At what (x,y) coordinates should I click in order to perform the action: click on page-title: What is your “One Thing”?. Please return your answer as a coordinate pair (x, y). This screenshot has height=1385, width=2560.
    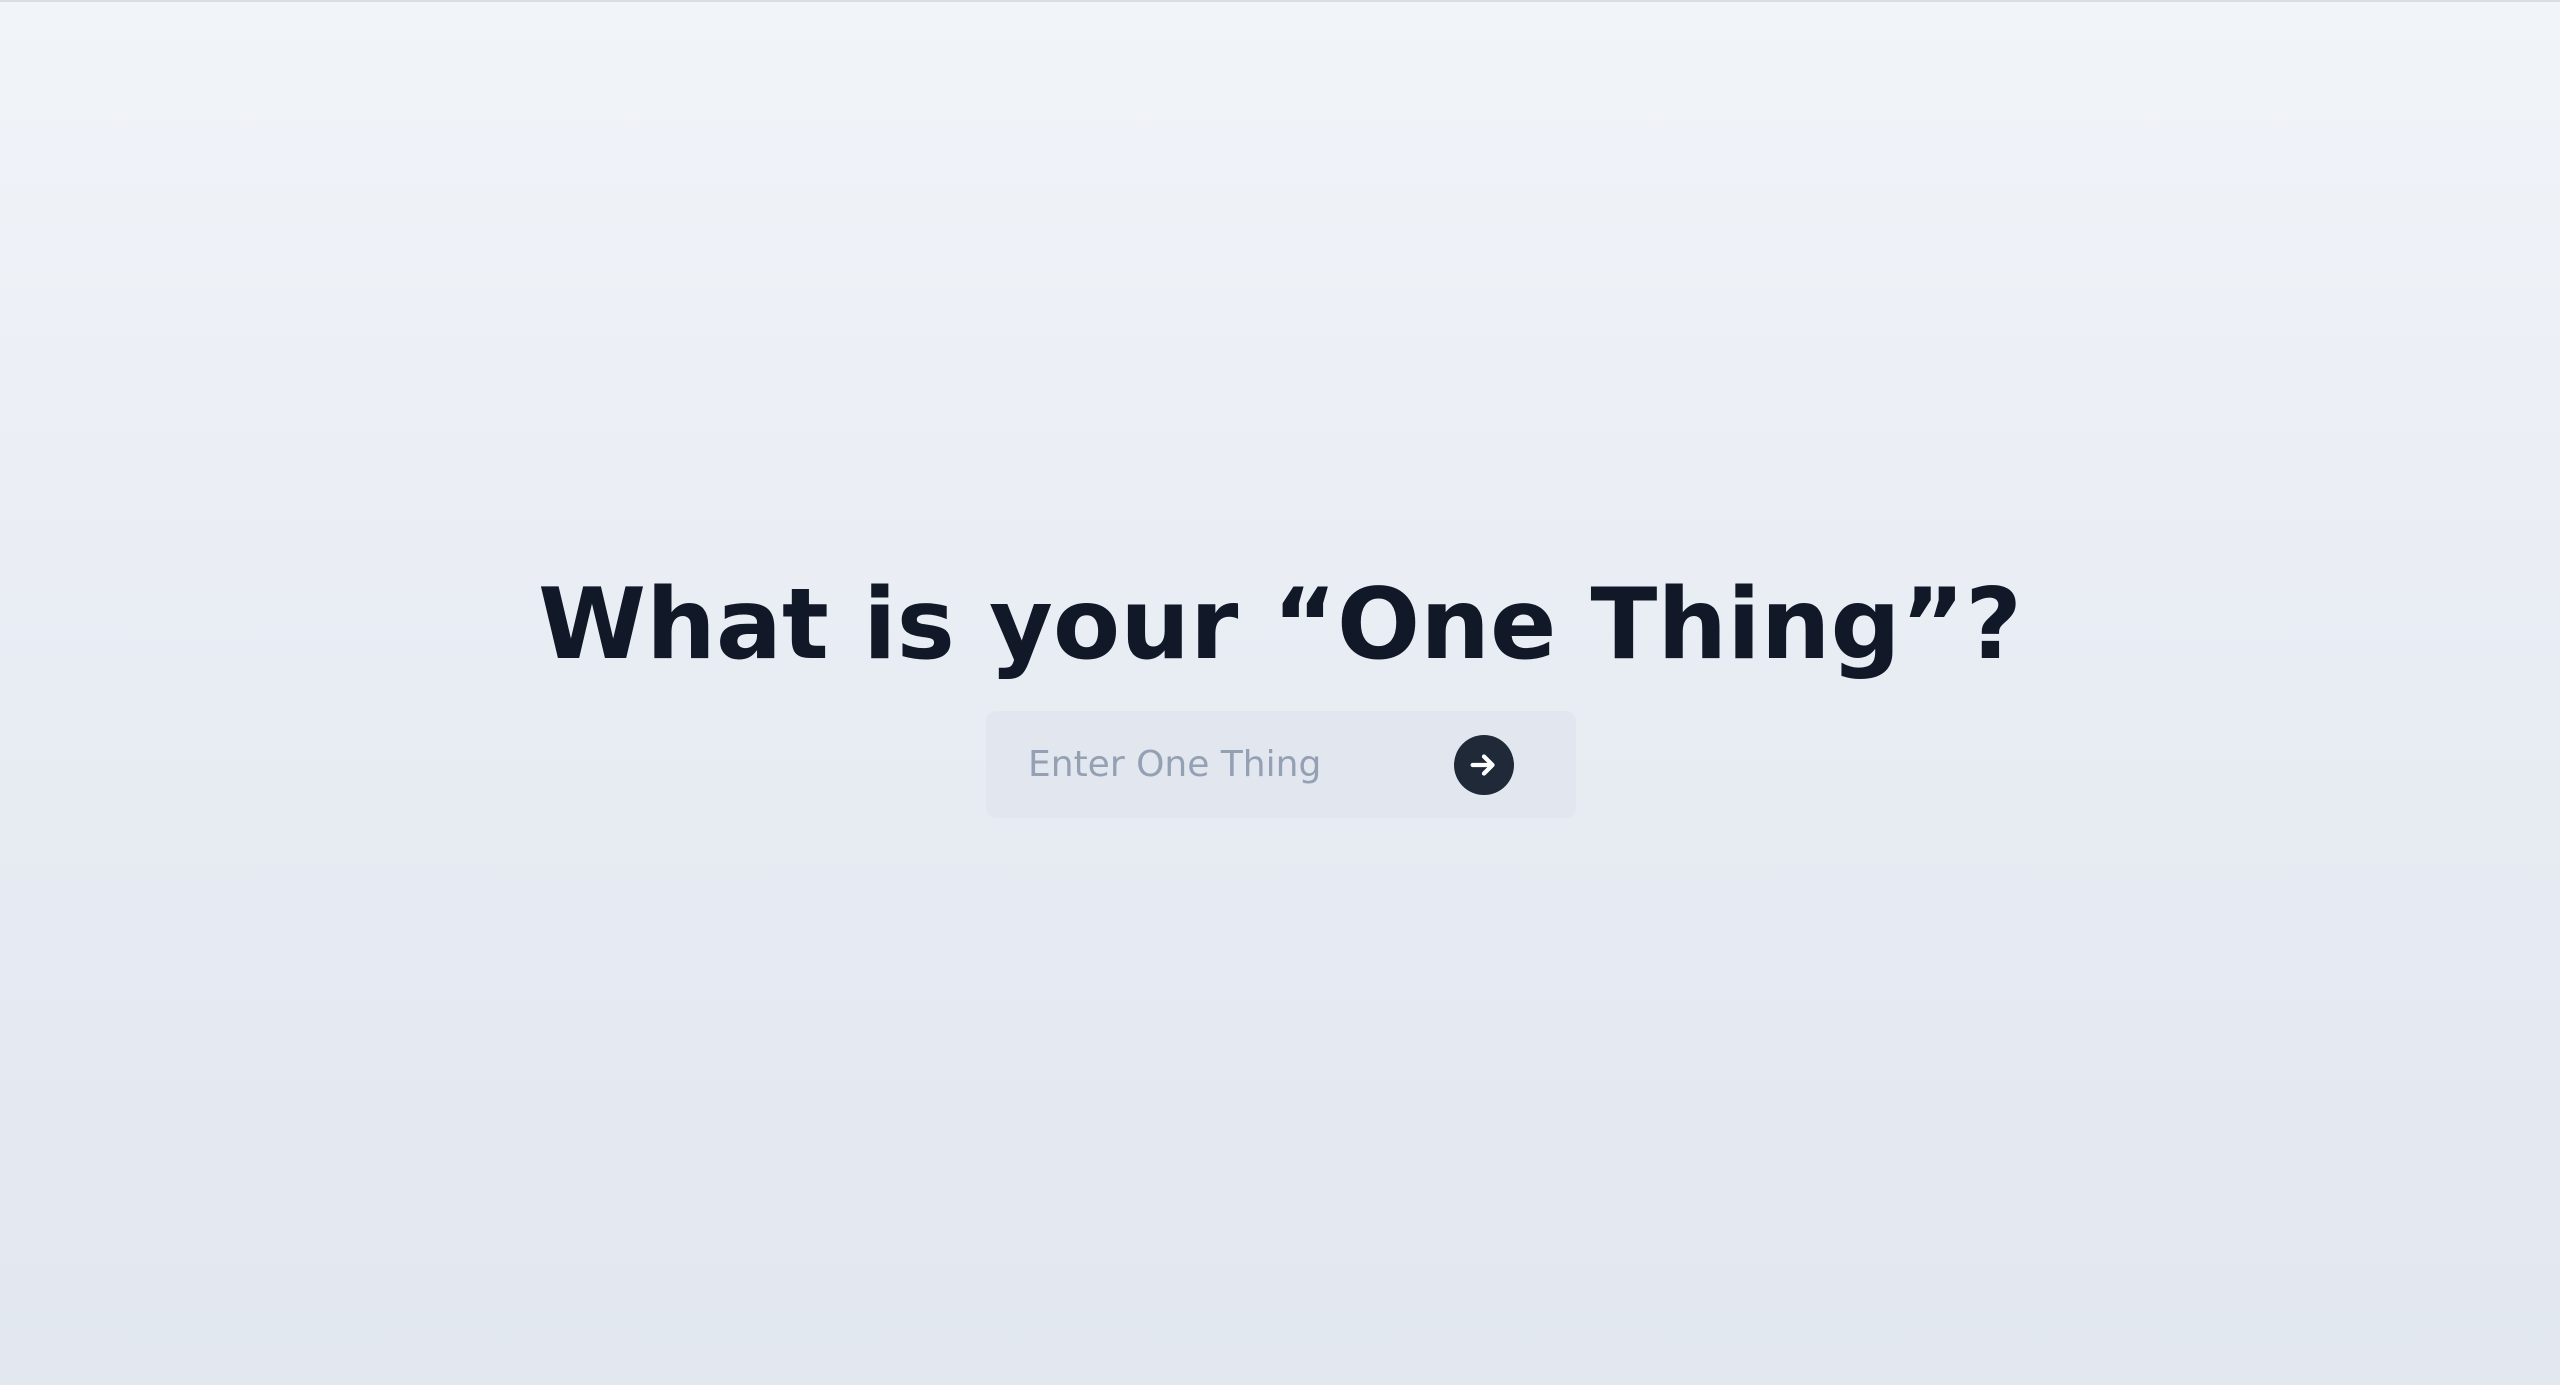
    Looking at the image, I should click on (1280, 625).